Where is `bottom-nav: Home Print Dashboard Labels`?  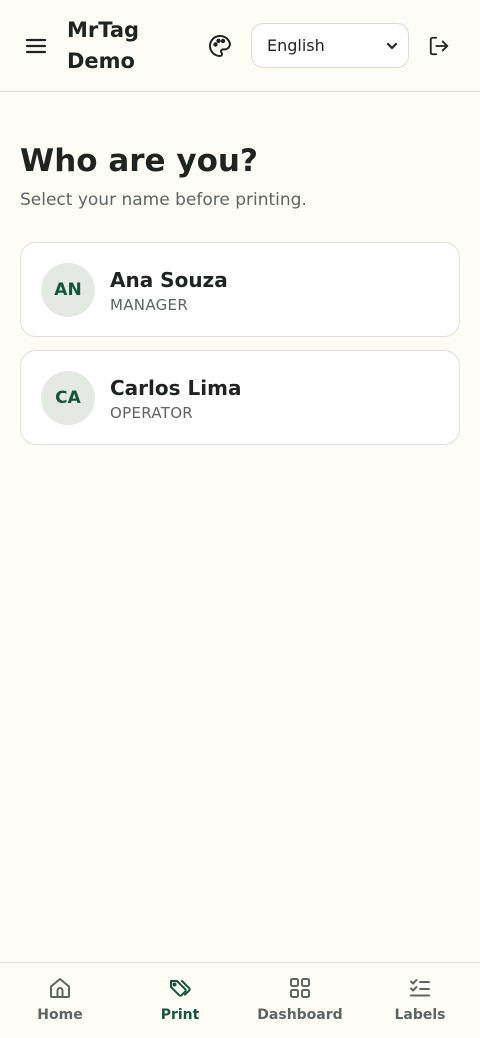 bottom-nav: Home Print Dashboard Labels is located at coordinates (240, 1000).